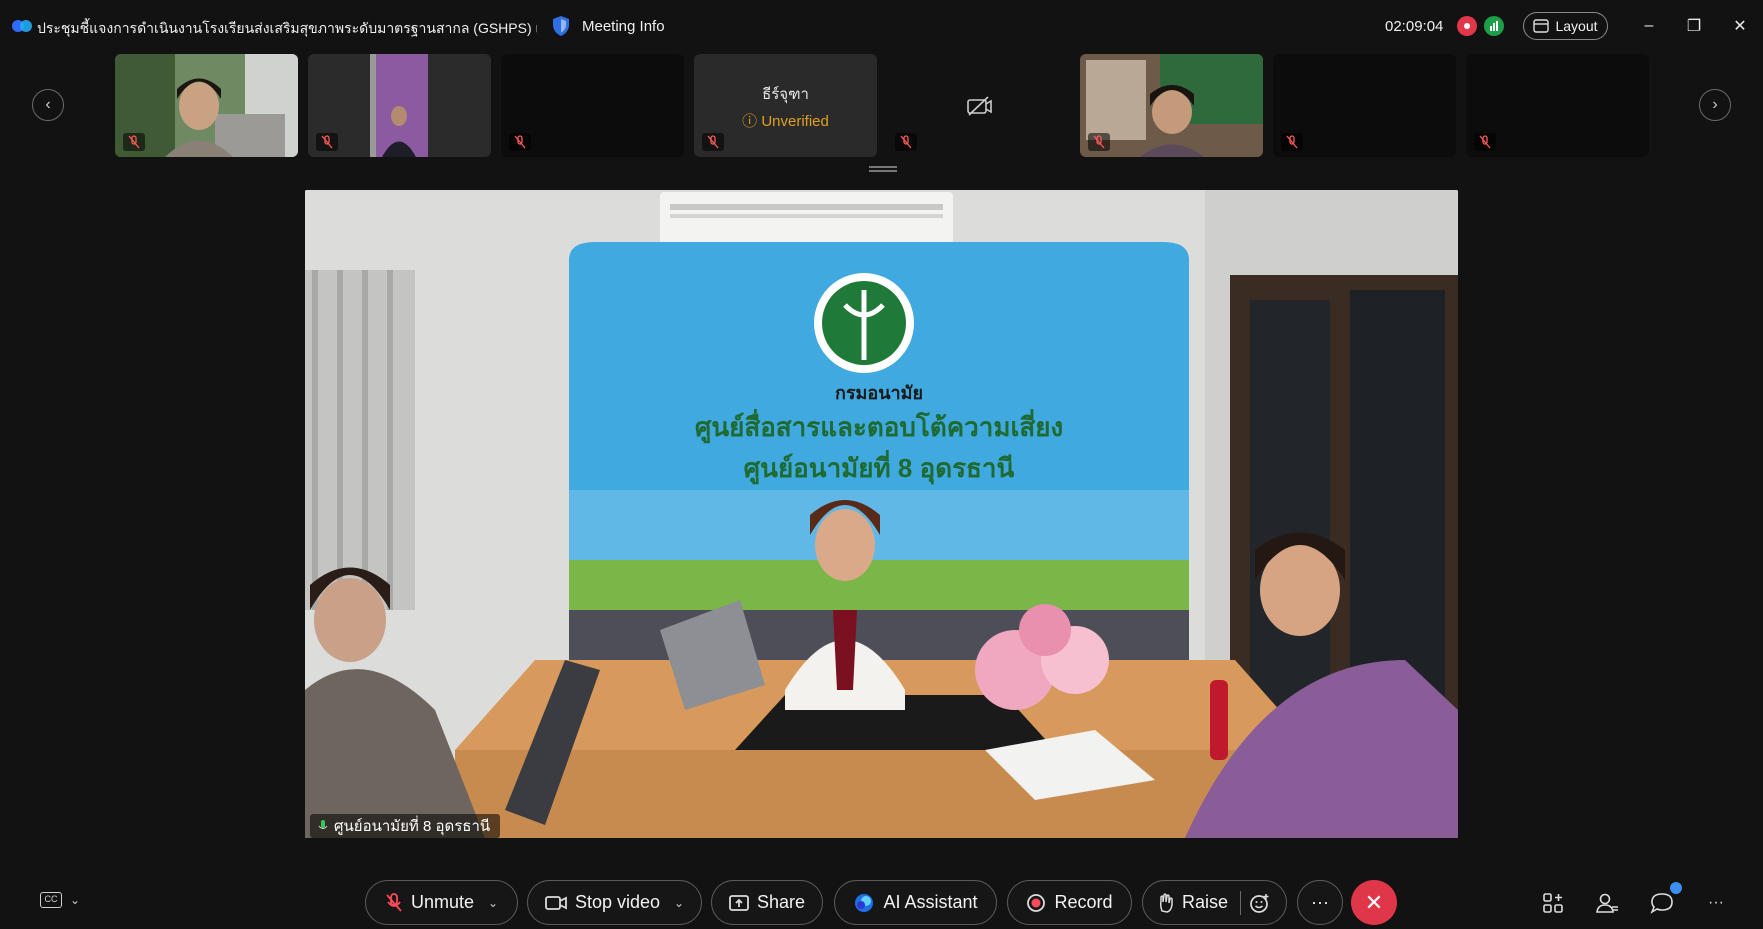 This screenshot has height=929, width=1763. What do you see at coordinates (864, 902) in the screenshot?
I see `ai-assistant-icon` at bounding box center [864, 902].